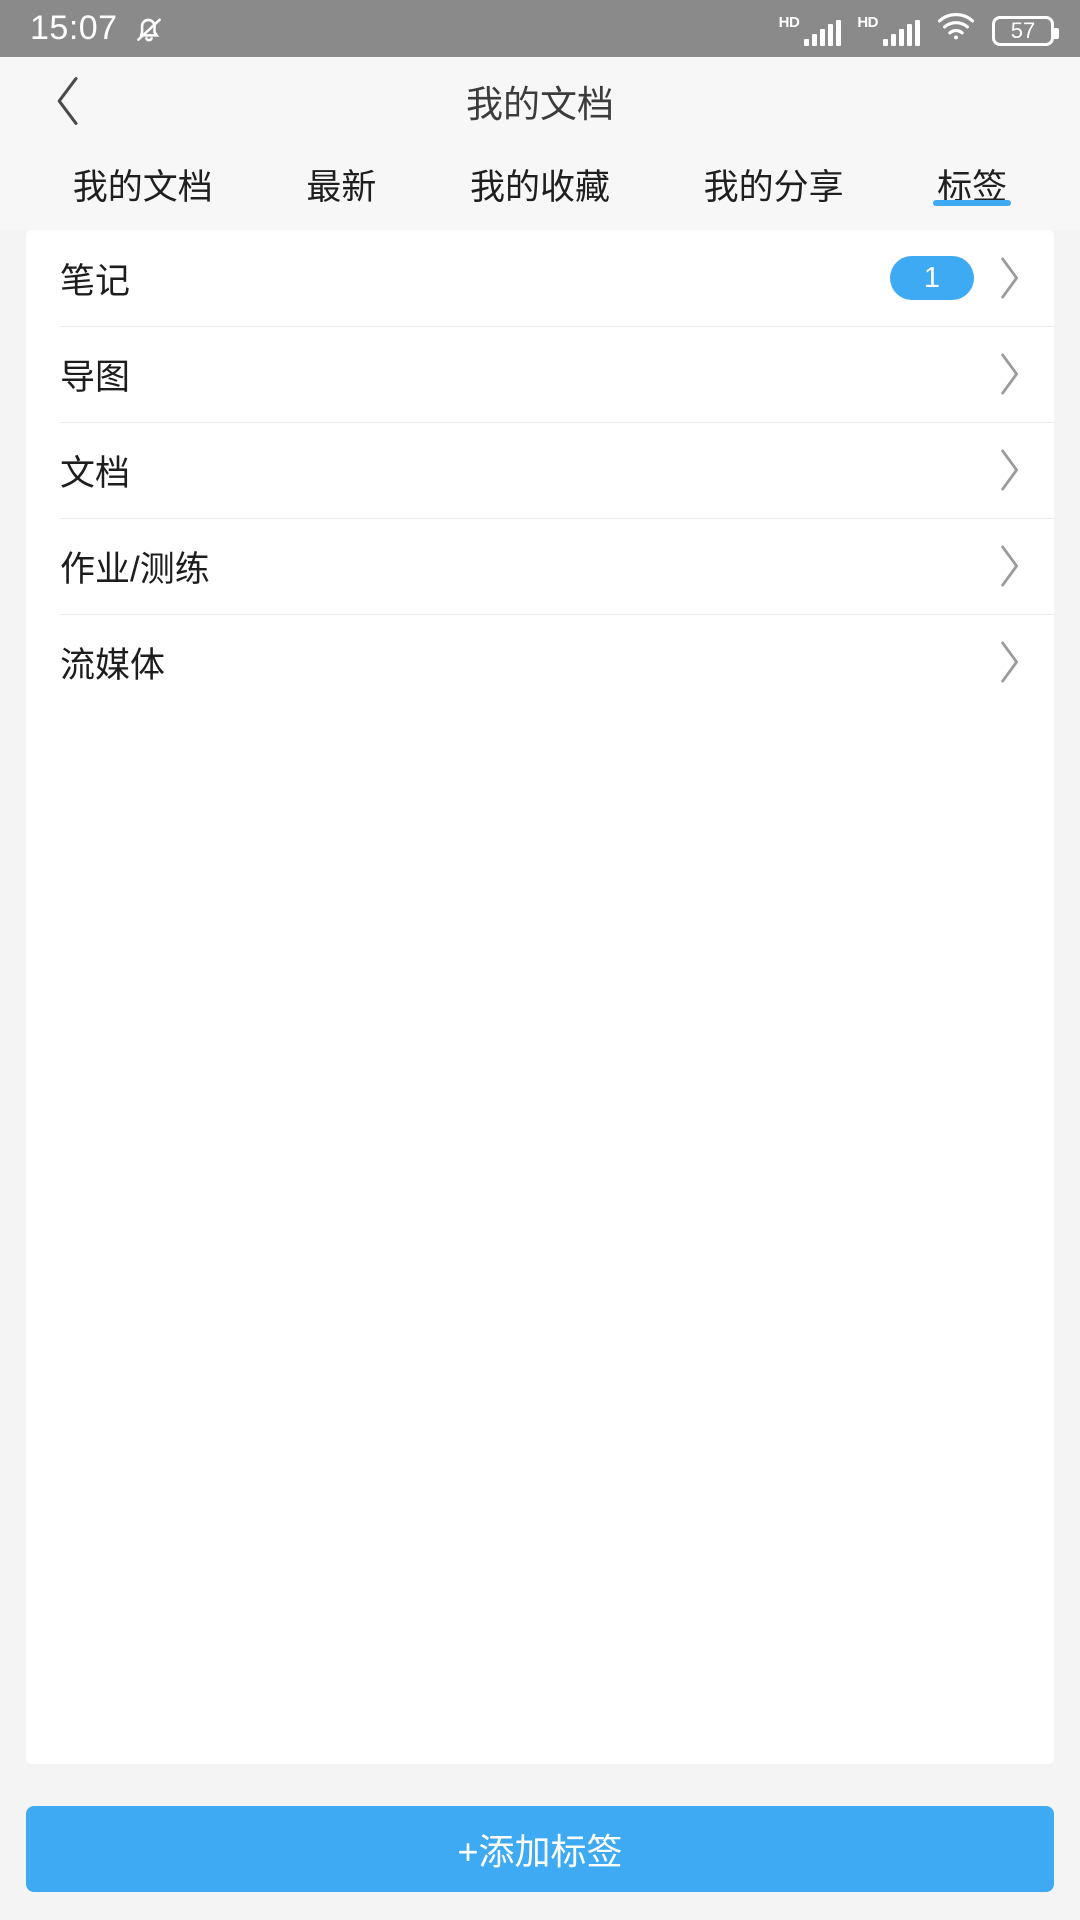  I want to click on bottom-bar: +添加标签, so click(540, 1860).